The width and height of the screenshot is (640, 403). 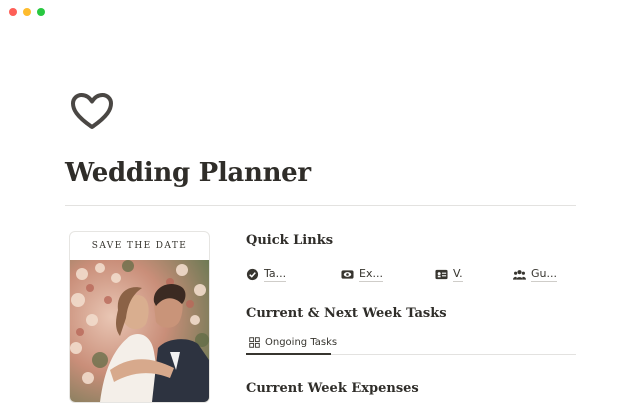 I want to click on quick-links-title: Quick Links, so click(x=290, y=240).